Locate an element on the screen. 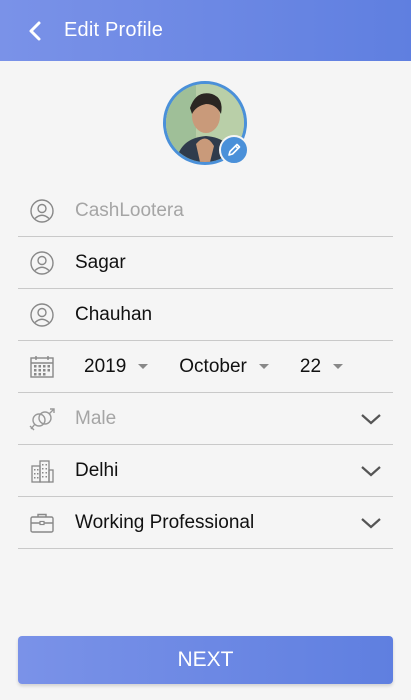  back-button is located at coordinates (36, 31).